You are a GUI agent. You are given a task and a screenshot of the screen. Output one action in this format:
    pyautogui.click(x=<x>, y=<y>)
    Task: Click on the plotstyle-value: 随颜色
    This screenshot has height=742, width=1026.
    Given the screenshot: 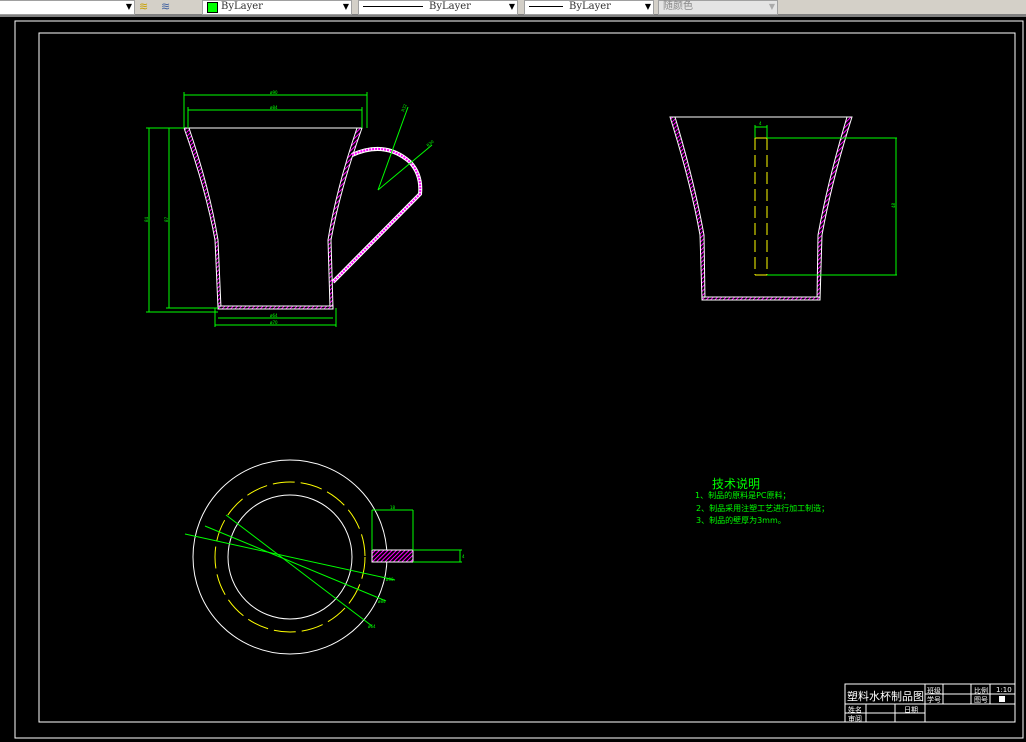 What is the action you would take?
    pyautogui.click(x=678, y=6)
    